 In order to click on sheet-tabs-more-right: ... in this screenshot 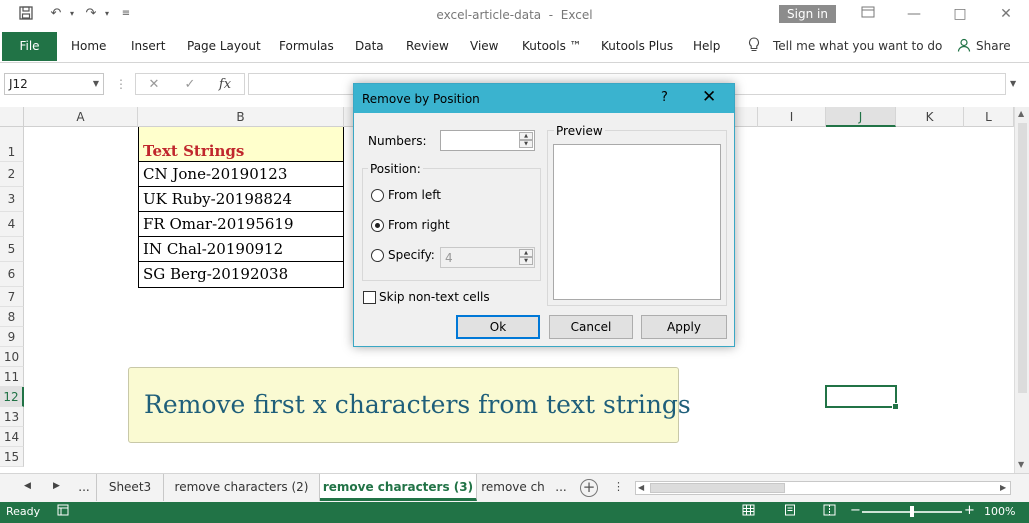, I will do `click(561, 487)`.